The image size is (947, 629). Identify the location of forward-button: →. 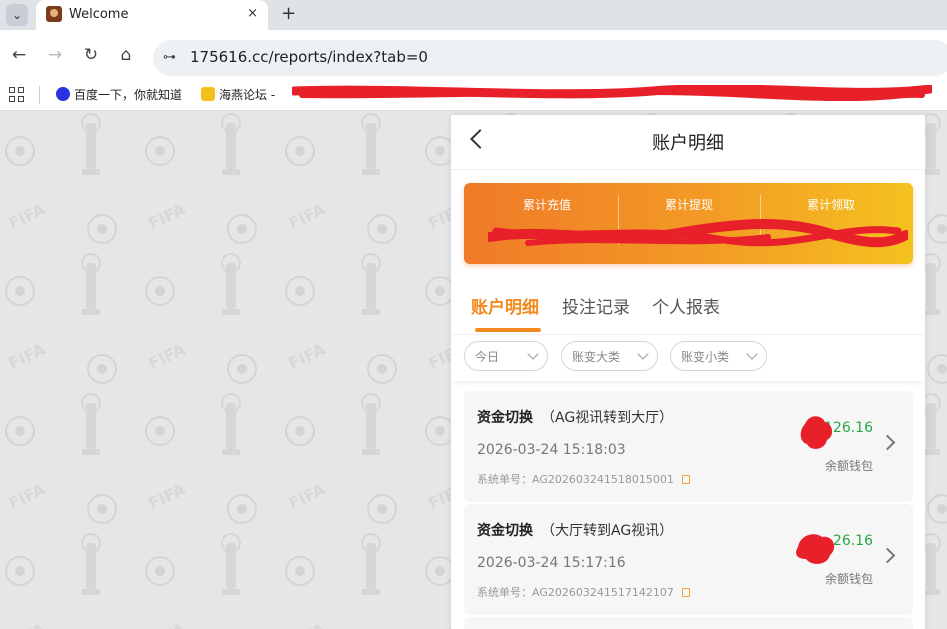
(55, 55).